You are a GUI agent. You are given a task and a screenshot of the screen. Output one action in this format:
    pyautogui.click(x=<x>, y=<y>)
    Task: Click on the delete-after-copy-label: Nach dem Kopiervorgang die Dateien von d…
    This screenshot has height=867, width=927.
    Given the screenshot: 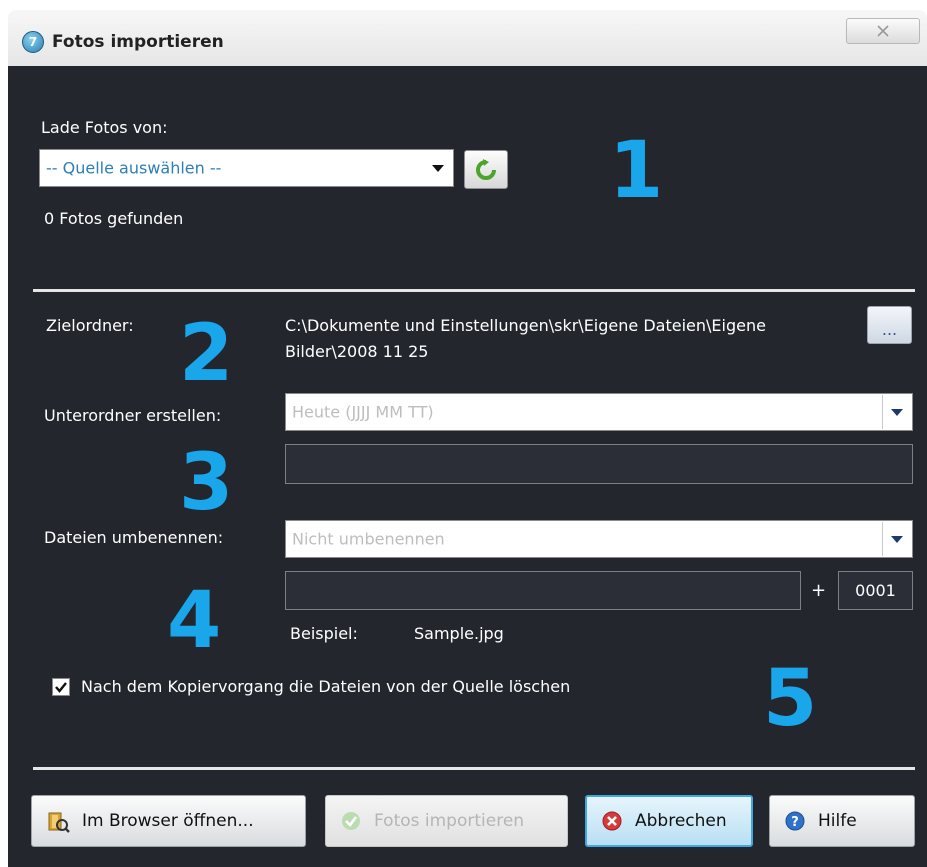 What is the action you would take?
    pyautogui.click(x=326, y=686)
    